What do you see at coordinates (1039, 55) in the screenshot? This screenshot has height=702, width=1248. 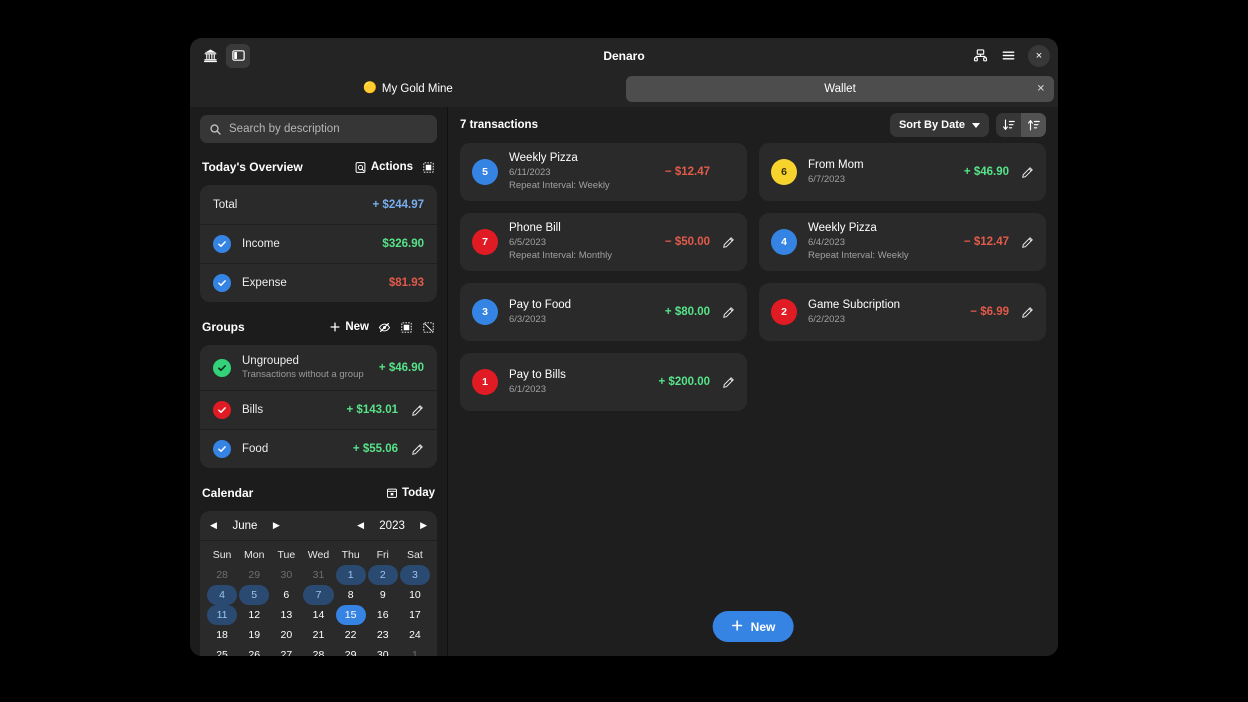 I see `window-close-button: ×` at bounding box center [1039, 55].